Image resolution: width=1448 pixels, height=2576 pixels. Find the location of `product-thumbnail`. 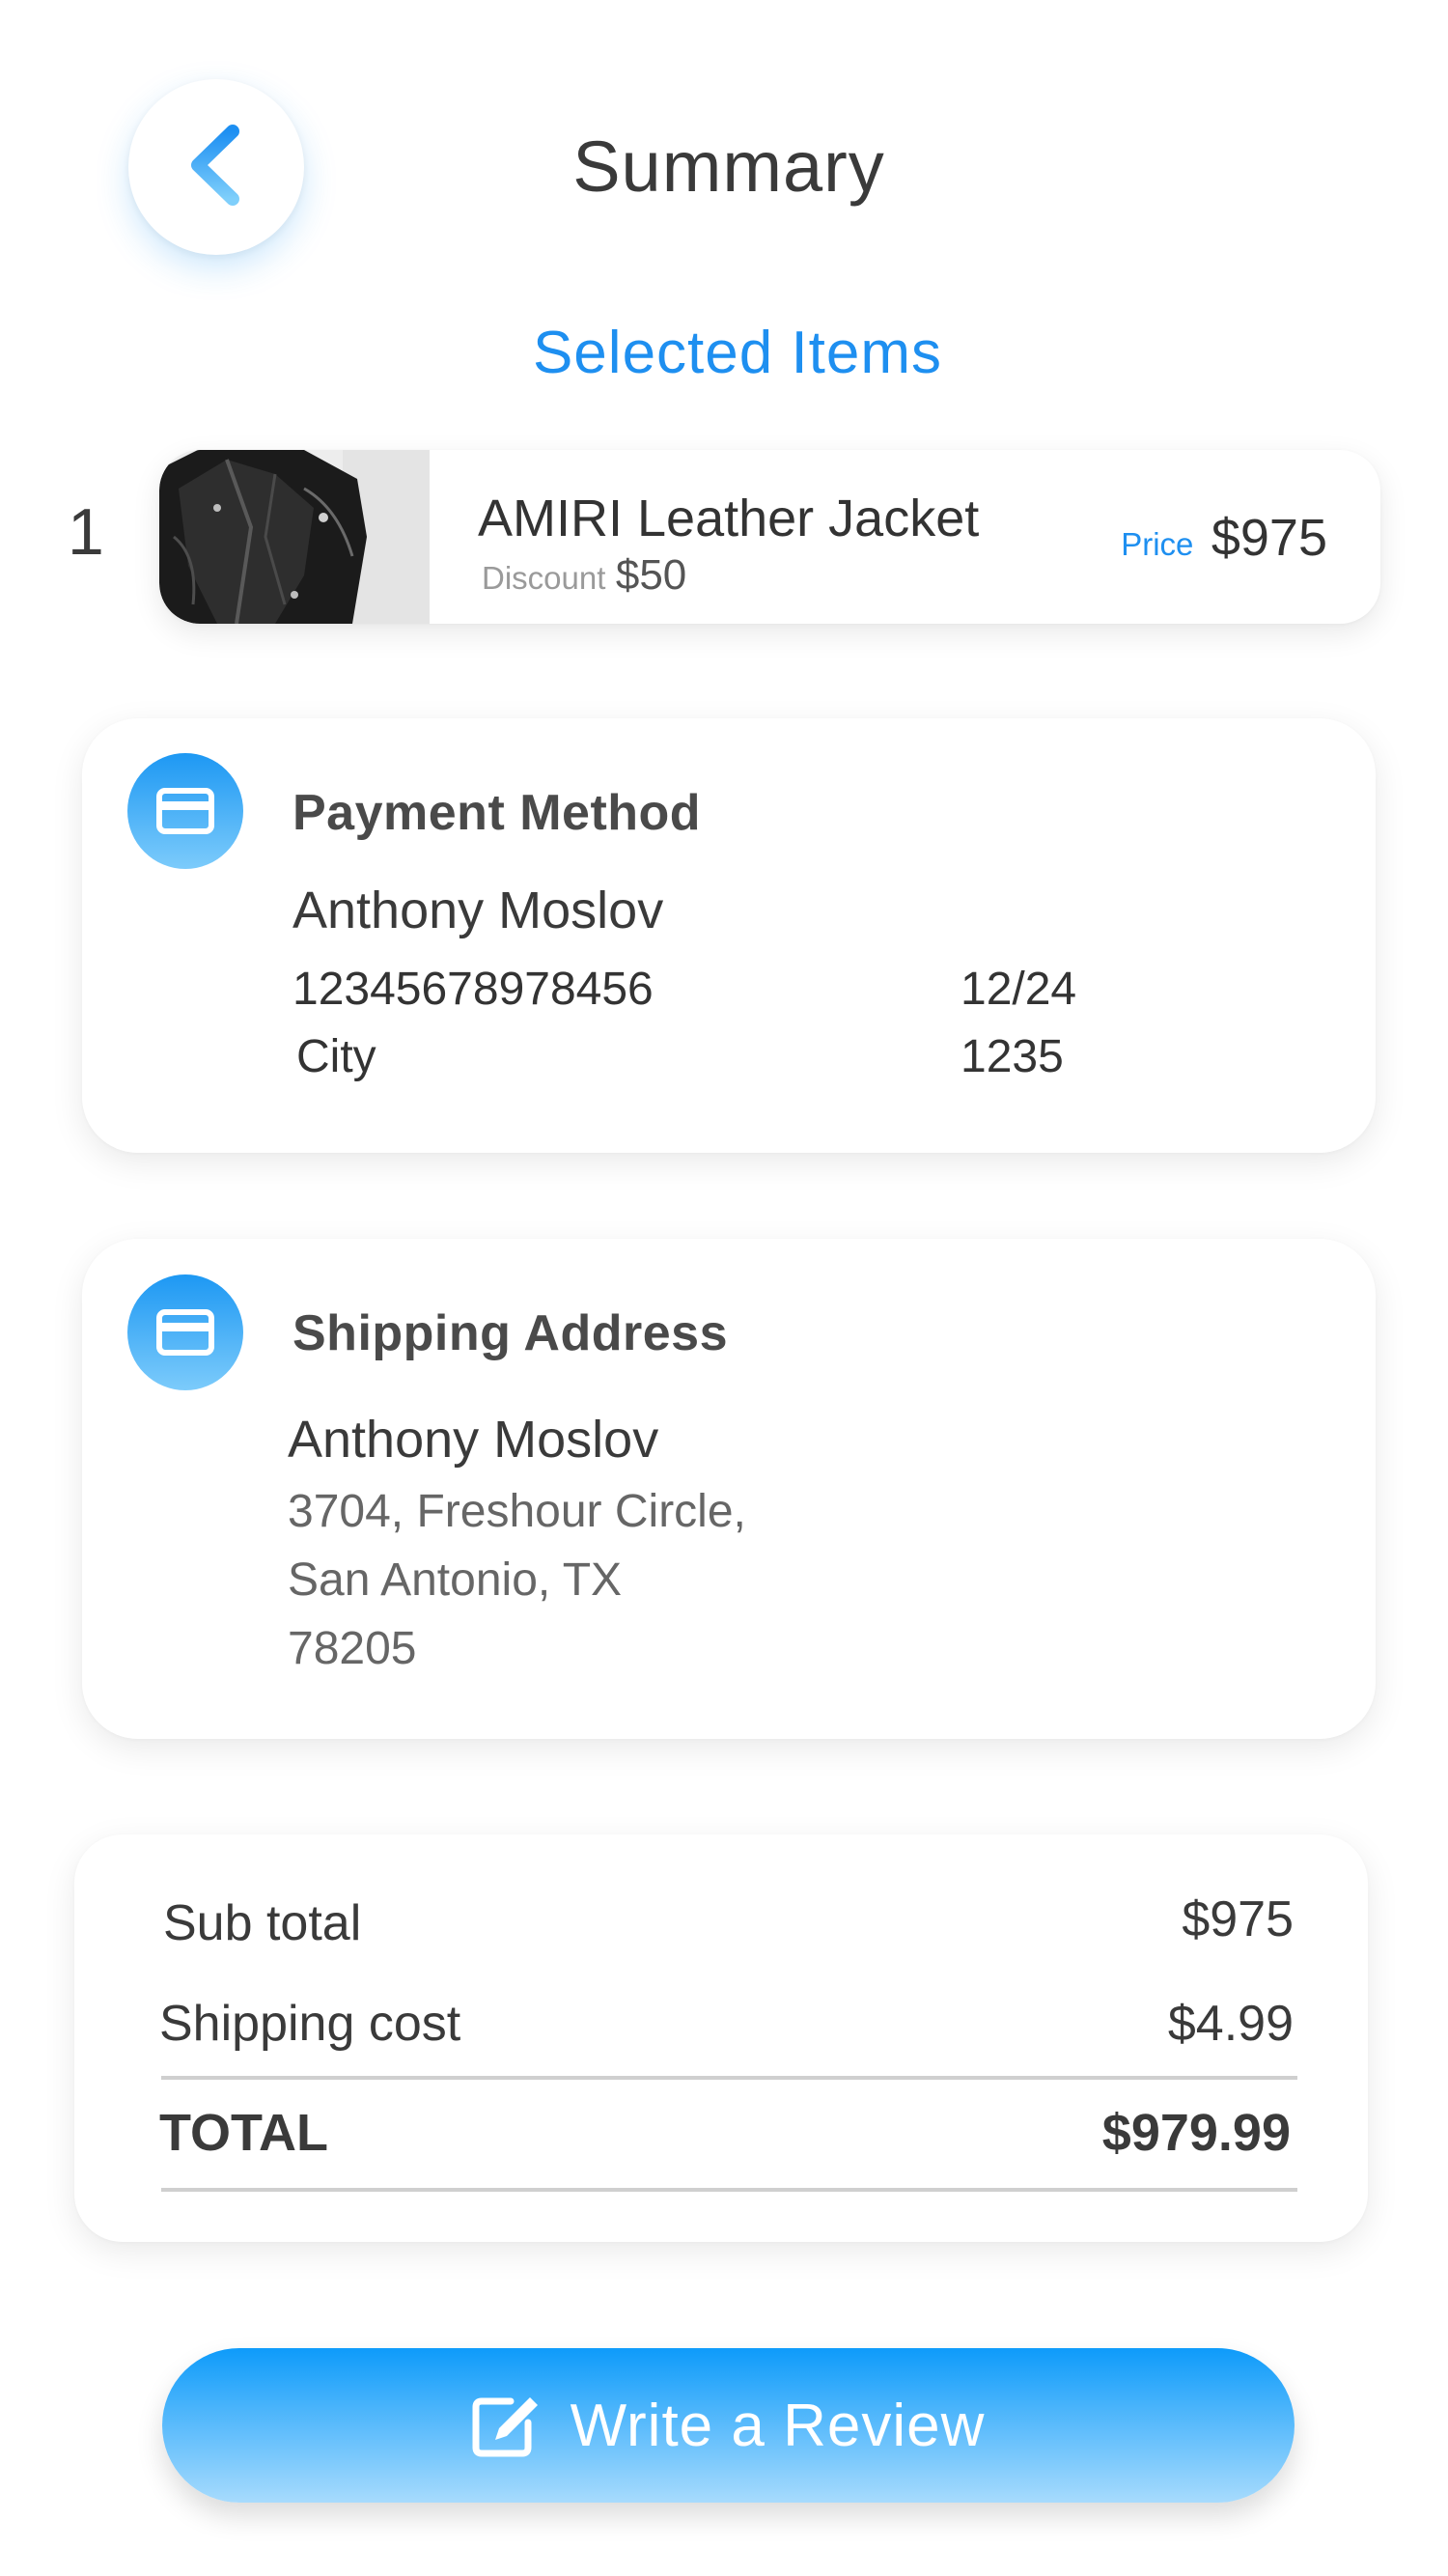

product-thumbnail is located at coordinates (295, 537).